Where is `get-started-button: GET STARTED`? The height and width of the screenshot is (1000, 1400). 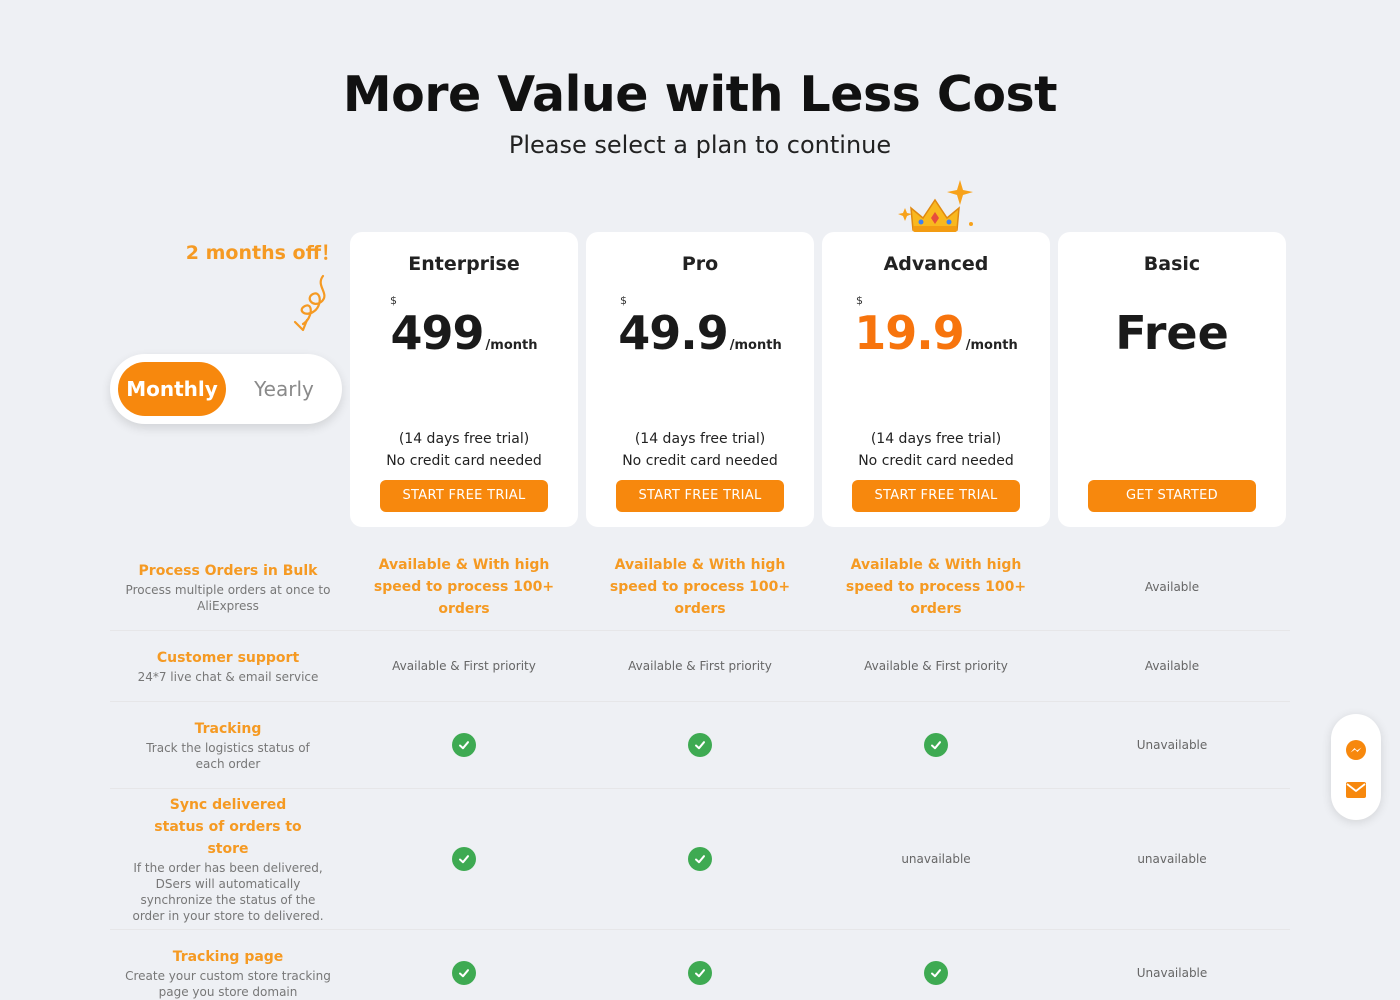
get-started-button: GET STARTED is located at coordinates (1172, 496).